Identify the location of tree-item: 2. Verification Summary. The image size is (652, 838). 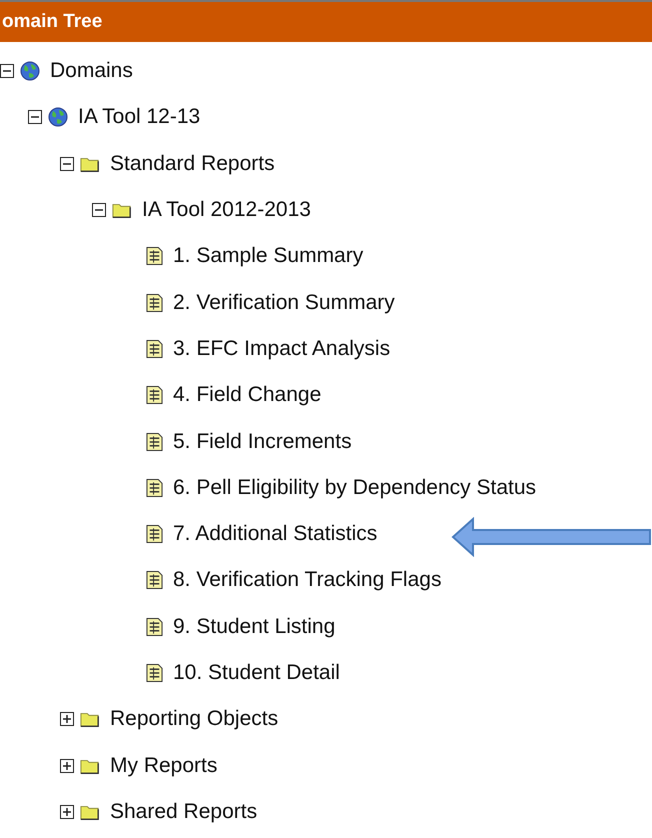
(284, 302).